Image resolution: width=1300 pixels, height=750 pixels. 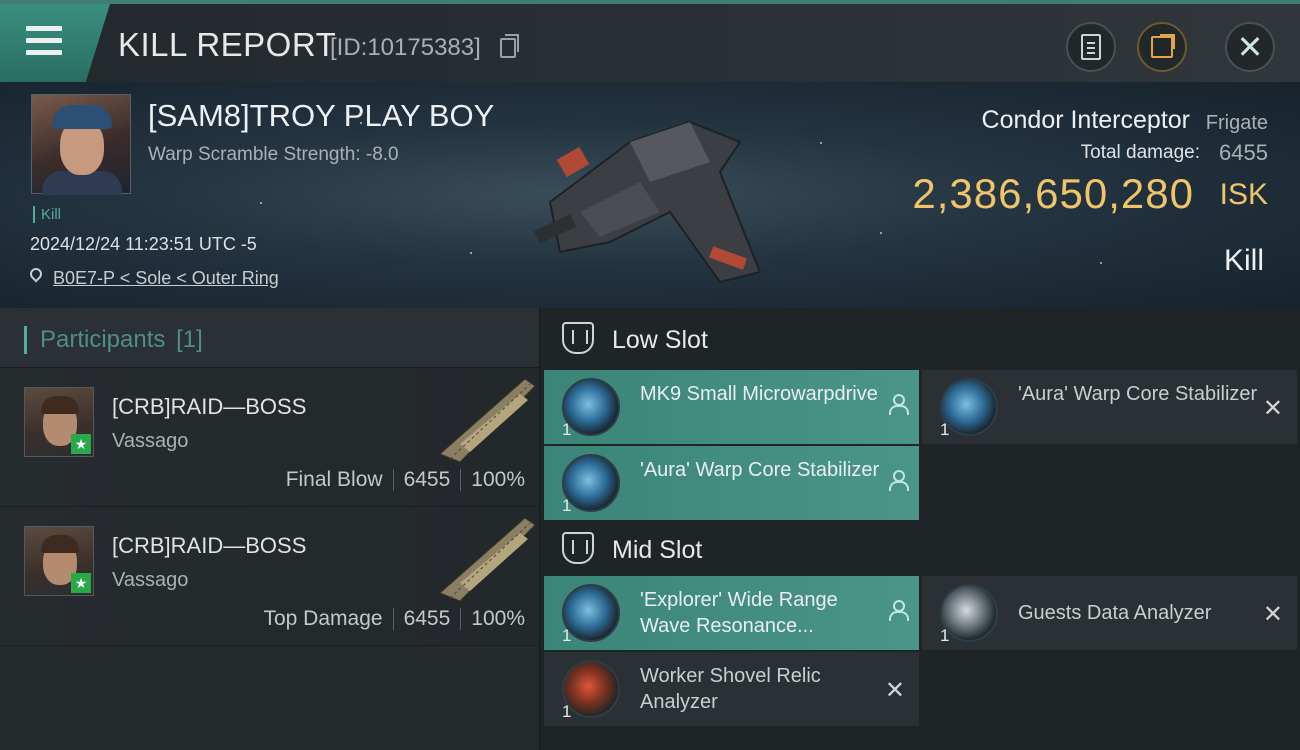 I want to click on participant-stats: Final Blow 6455 100%, so click(x=405, y=480).